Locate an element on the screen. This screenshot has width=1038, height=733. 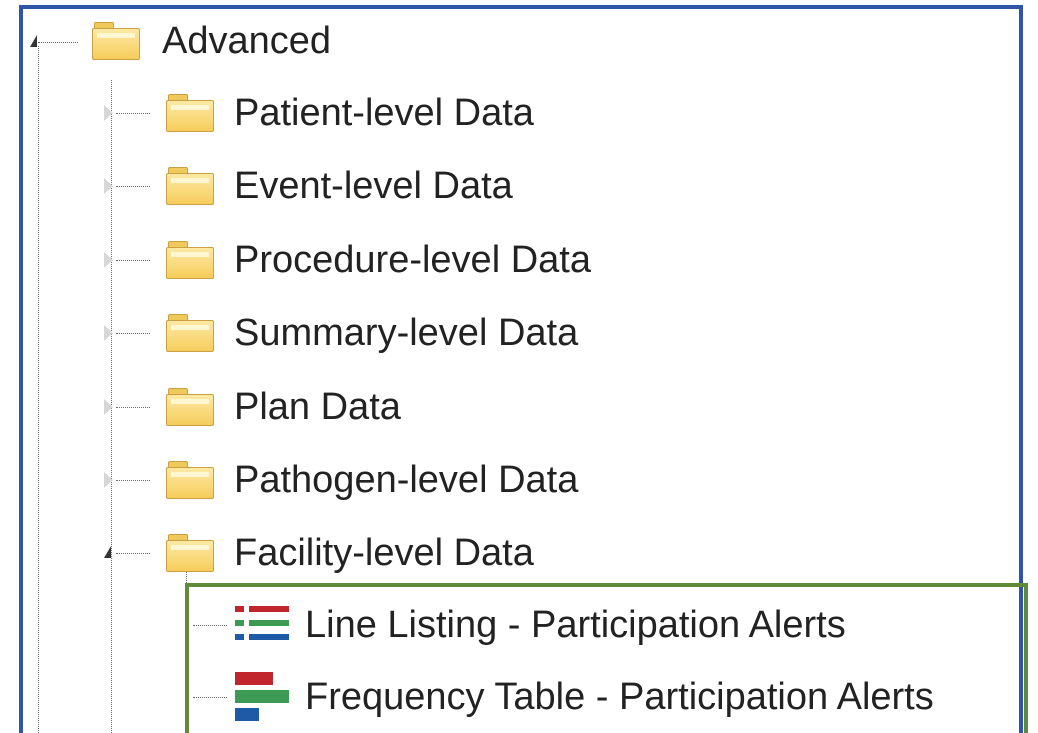
report-item-frequency-table: Frequency Table - Participation Alerts is located at coordinates (606, 697).